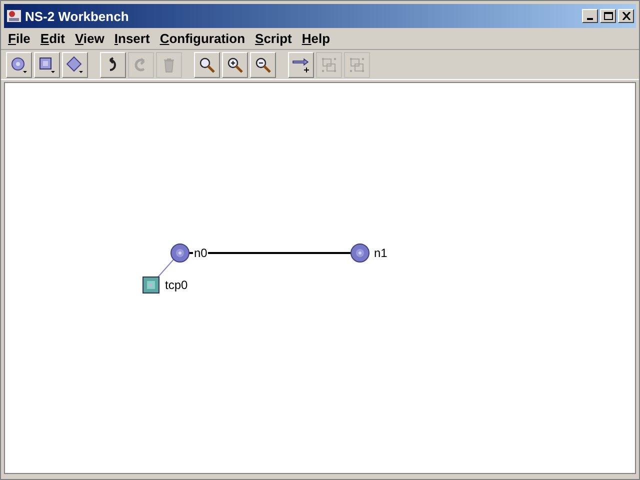 This screenshot has height=480, width=640. I want to click on menu-item: Edit, so click(52, 38).